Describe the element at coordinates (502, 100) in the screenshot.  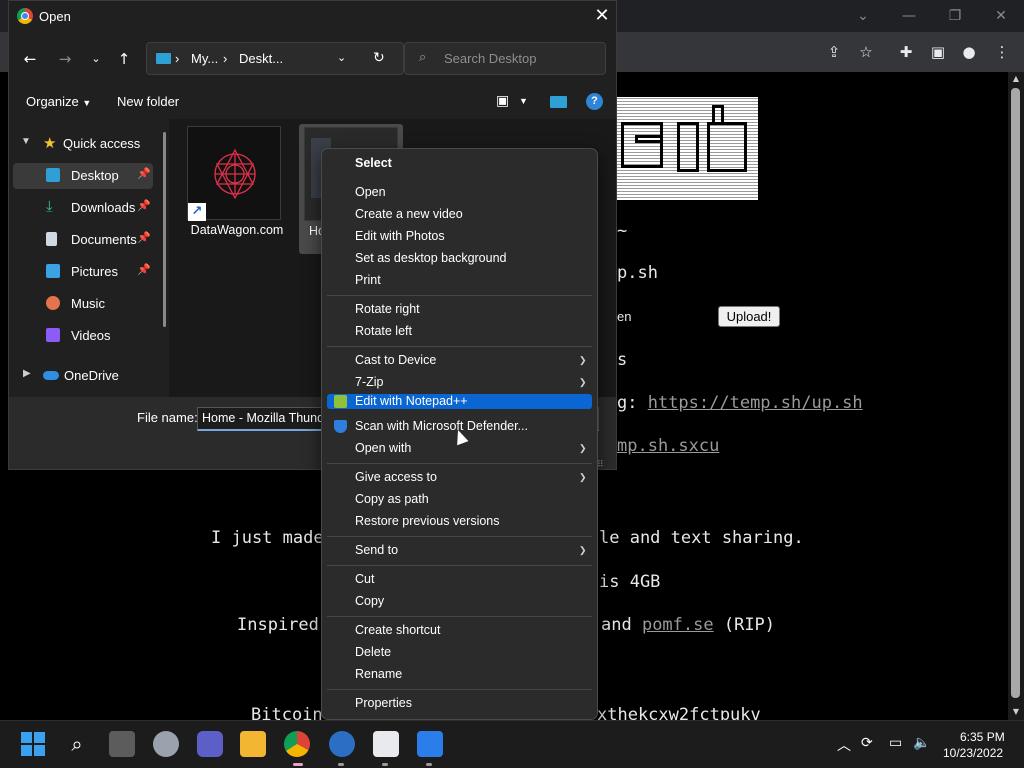
I see `view-options-icon: ▣` at that location.